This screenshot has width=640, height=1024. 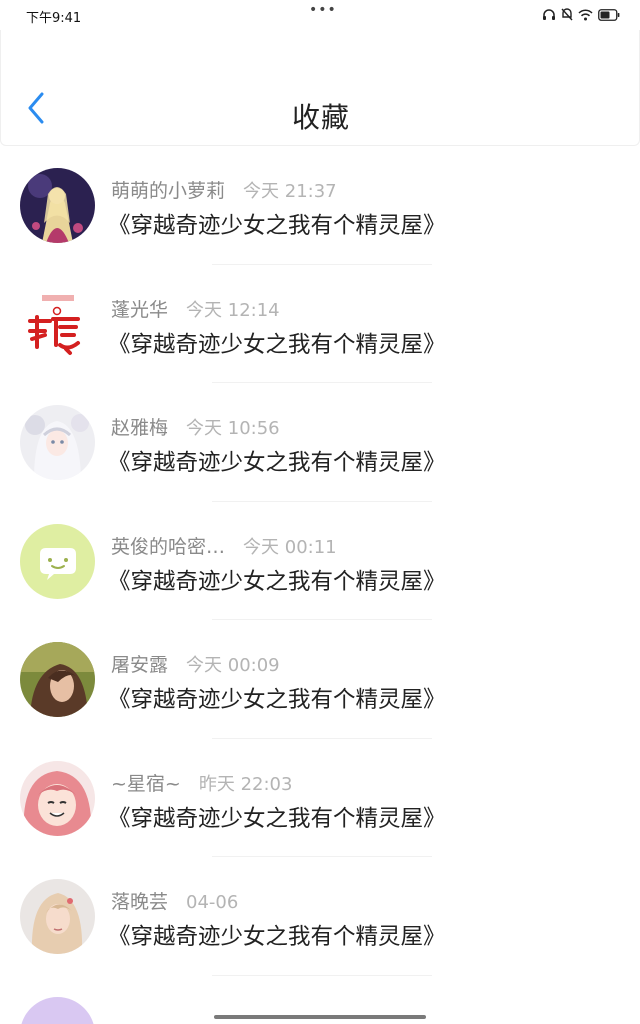 I want to click on list-item: 英俊的哈密… 今天 00:11 《穿越奇迹少女之我有个精灵屋》, so click(x=320, y=561).